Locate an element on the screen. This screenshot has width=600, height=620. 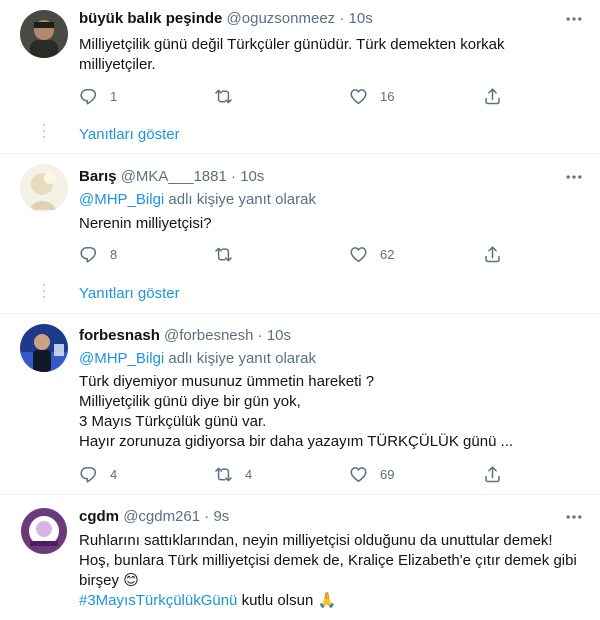
reply-button: 4 is located at coordinates (98, 474).